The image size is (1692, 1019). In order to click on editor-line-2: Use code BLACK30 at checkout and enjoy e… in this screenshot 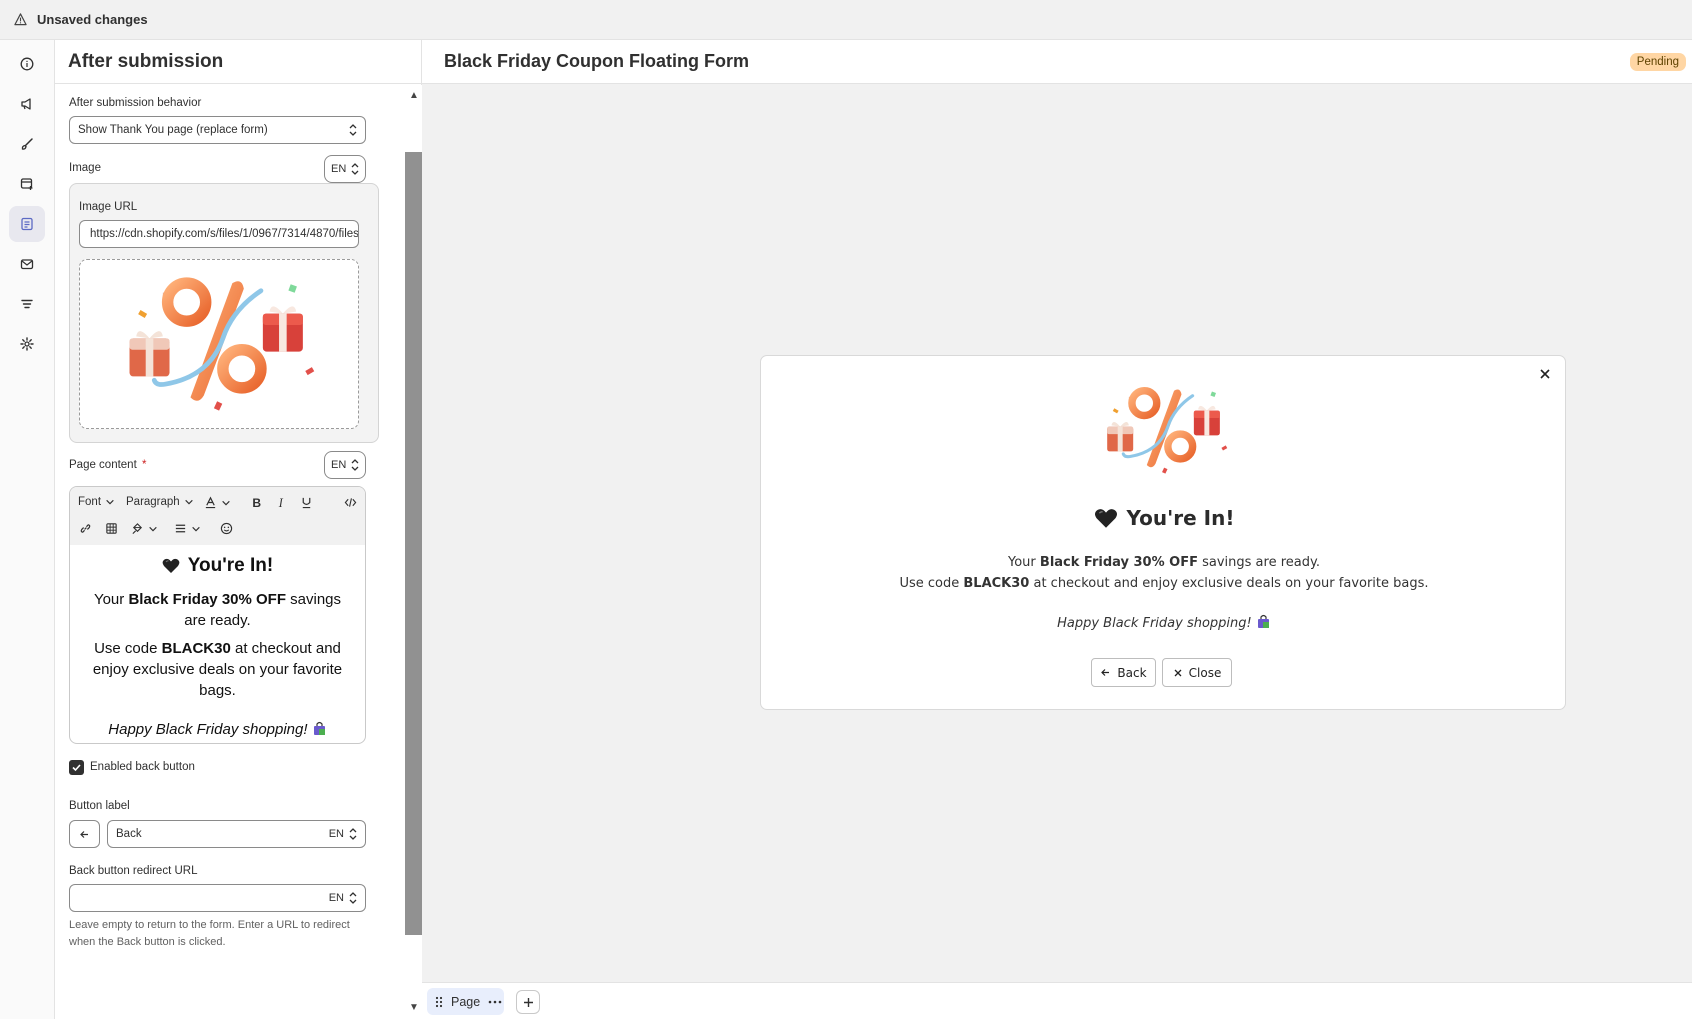, I will do `click(217, 669)`.